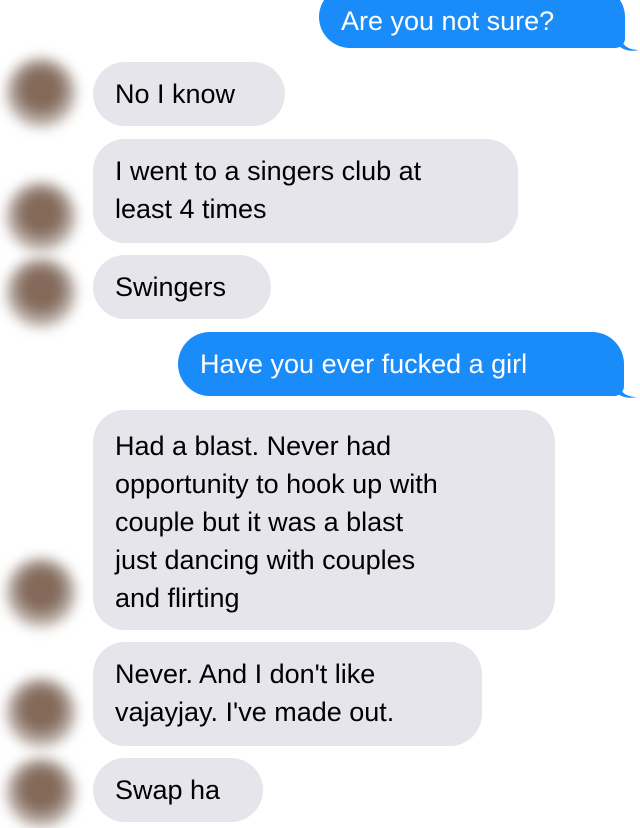 The height and width of the screenshot is (828, 640). What do you see at coordinates (401, 364) in the screenshot?
I see `outgoing-message: Have you ever fucked a girl` at bounding box center [401, 364].